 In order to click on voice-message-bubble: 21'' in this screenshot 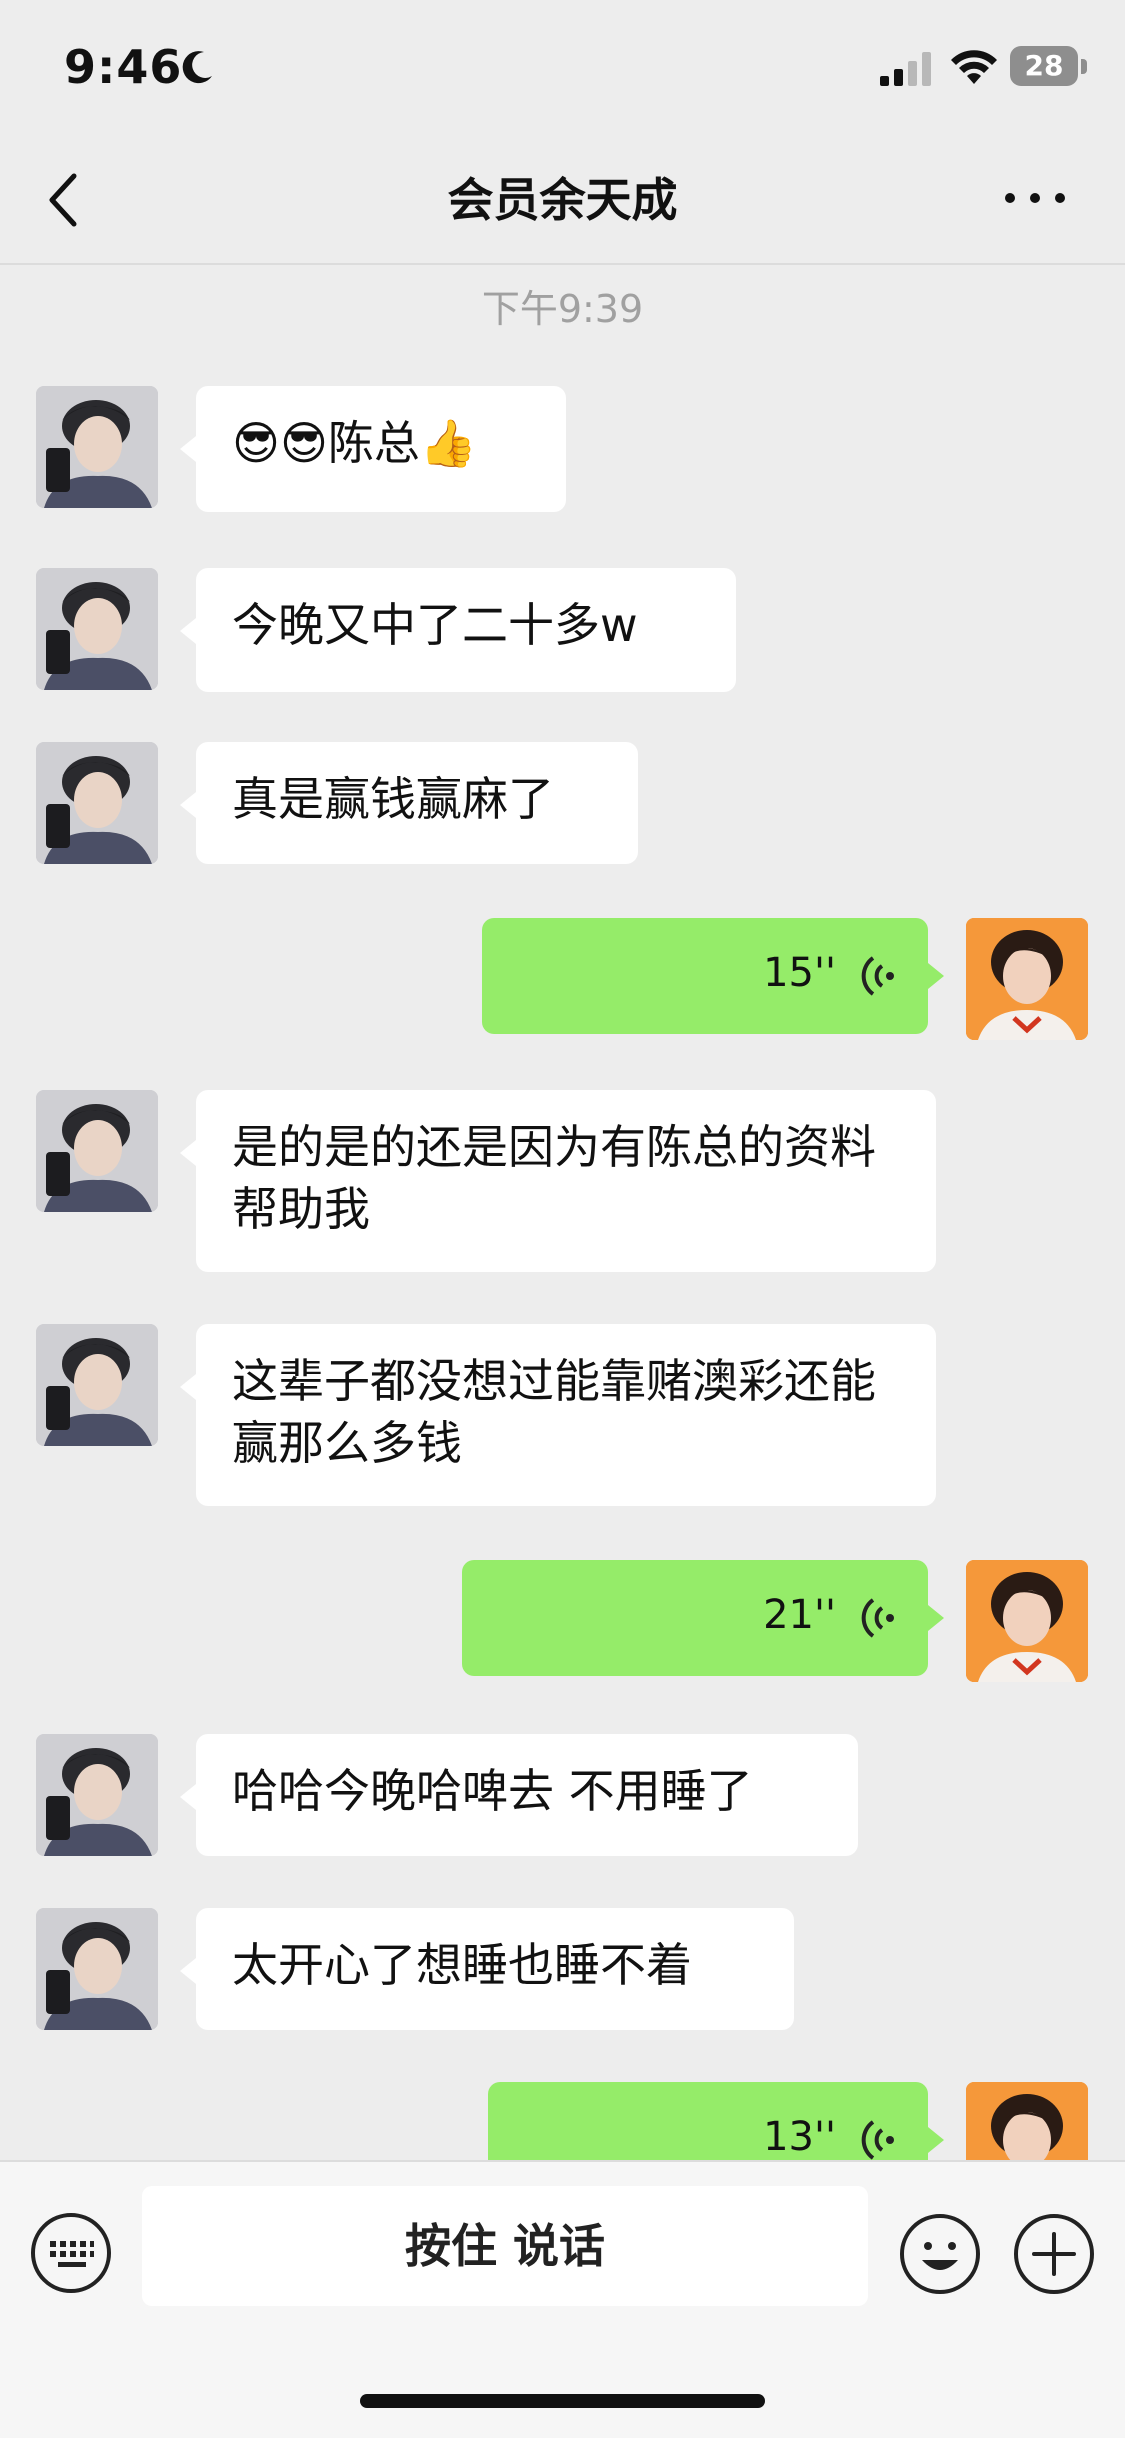, I will do `click(703, 1618)`.